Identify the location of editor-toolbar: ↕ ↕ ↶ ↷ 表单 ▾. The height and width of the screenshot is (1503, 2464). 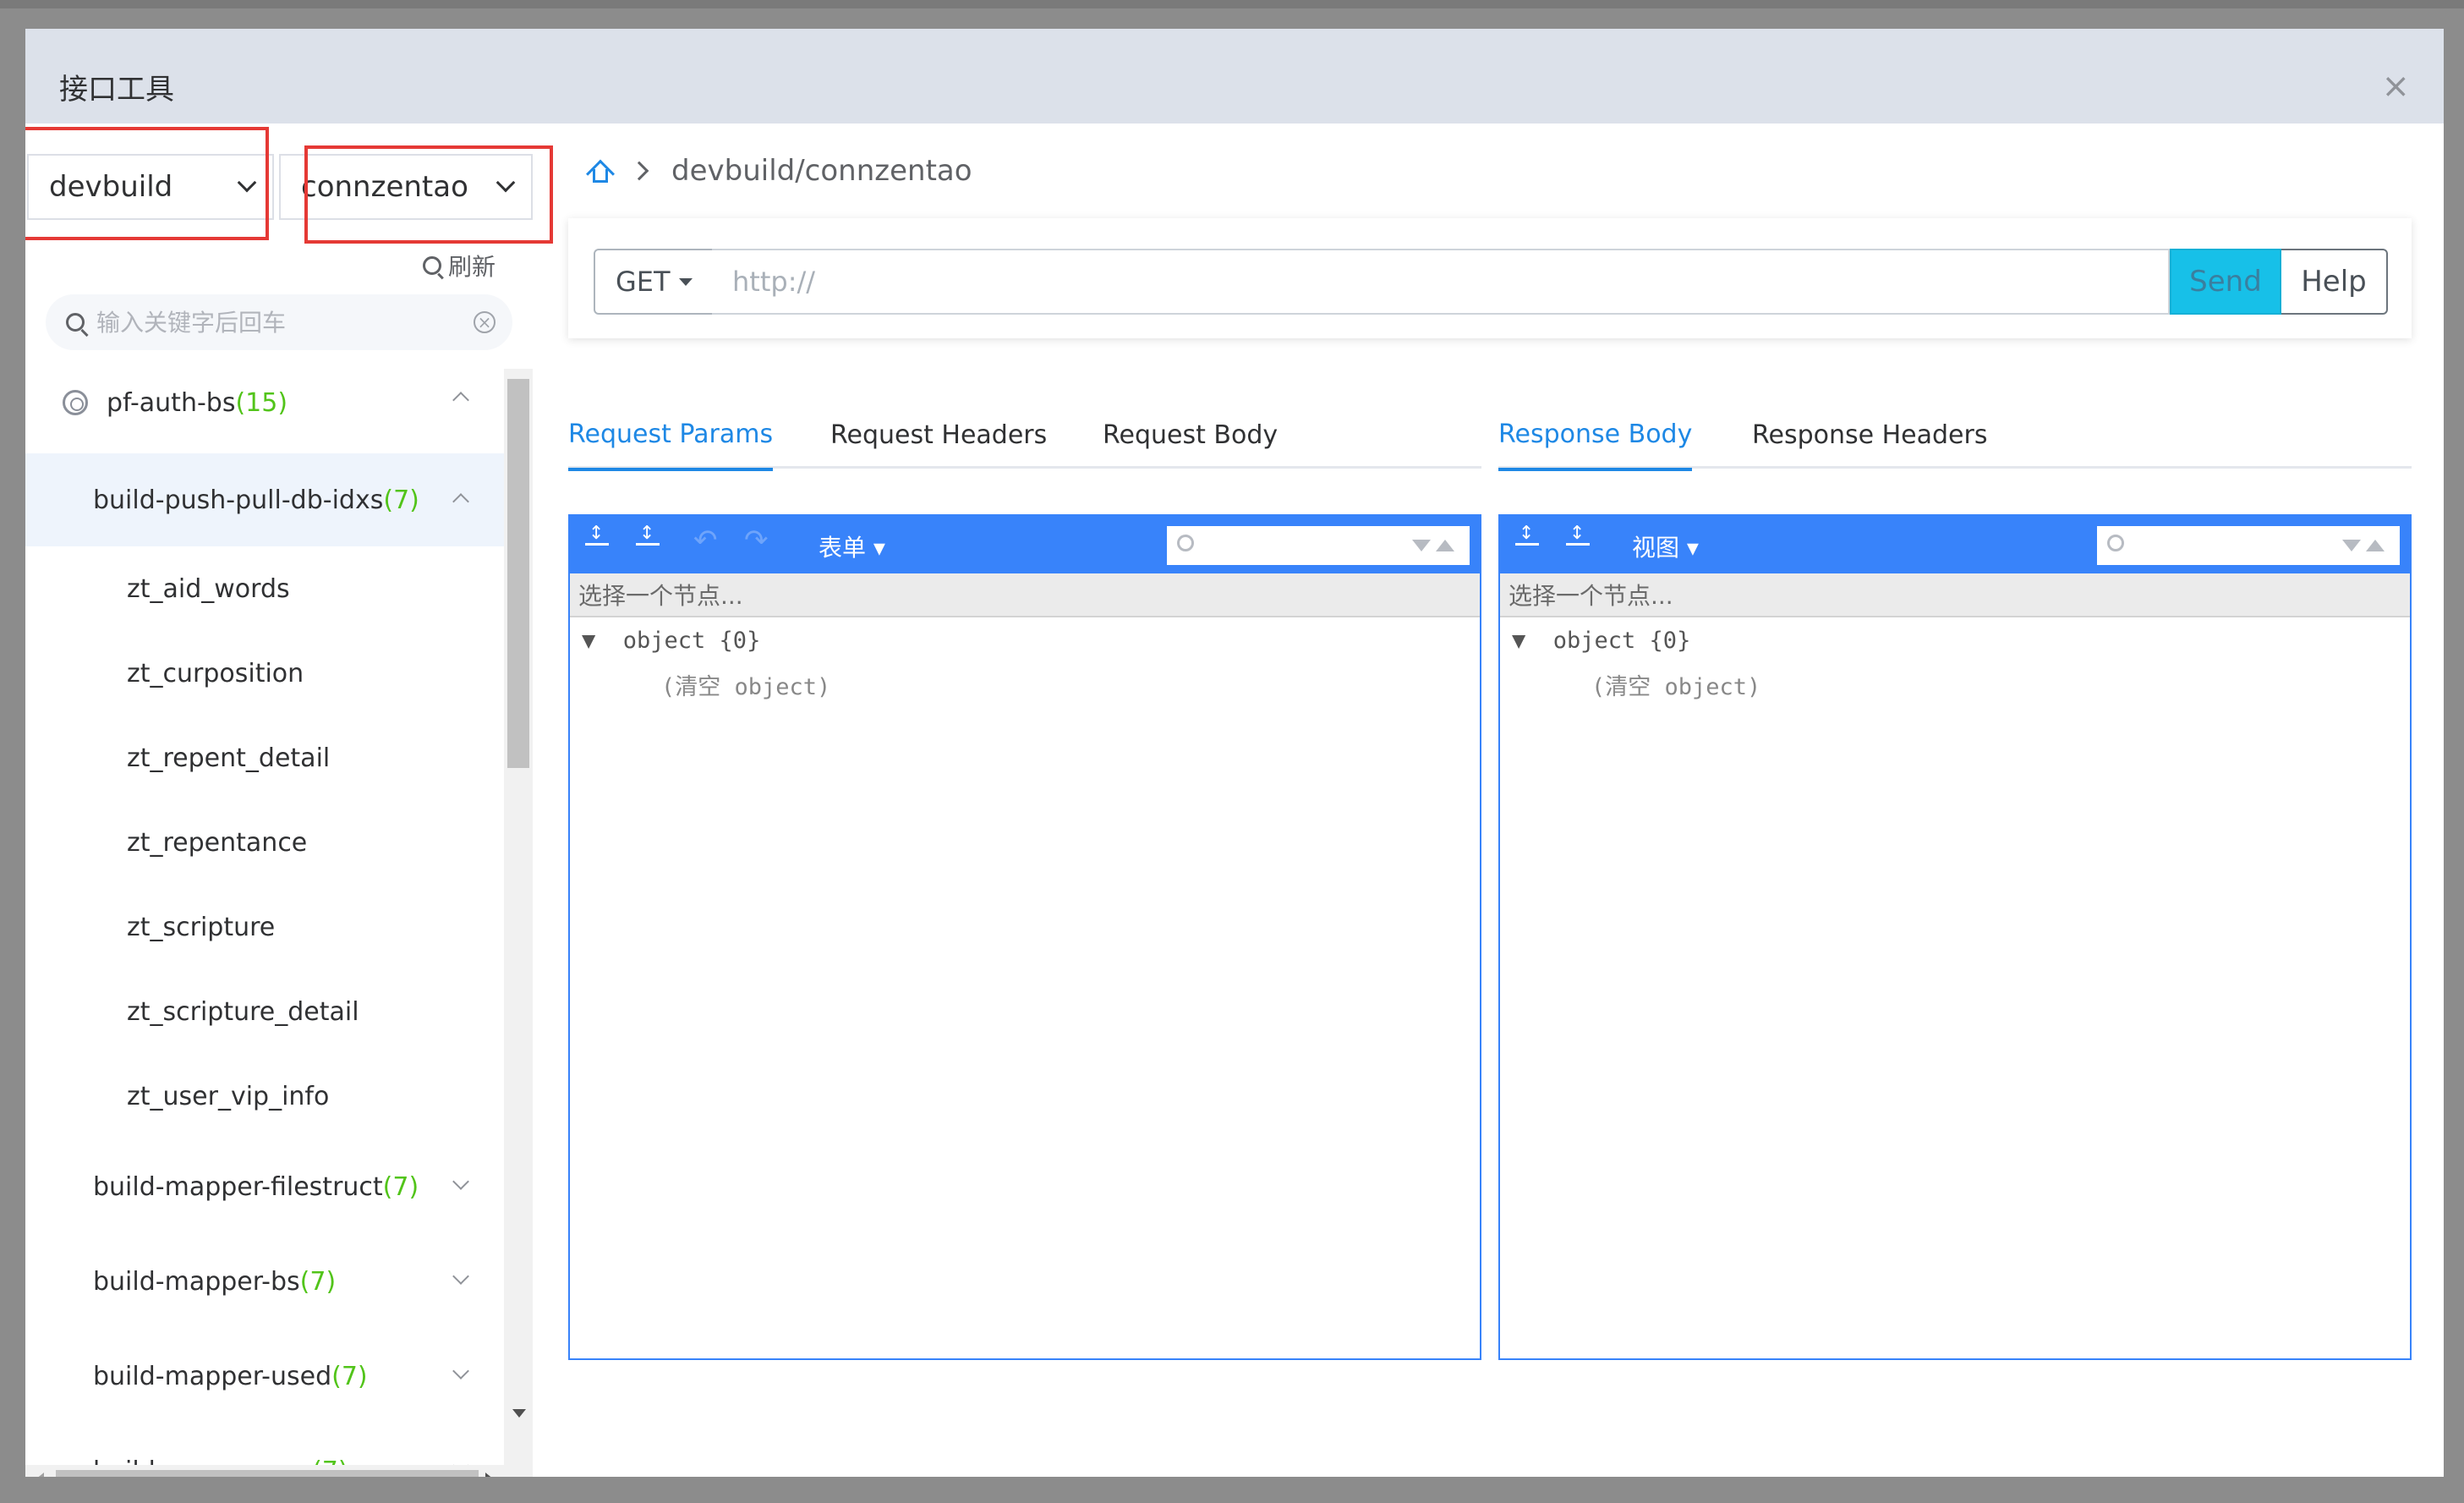
(1025, 544).